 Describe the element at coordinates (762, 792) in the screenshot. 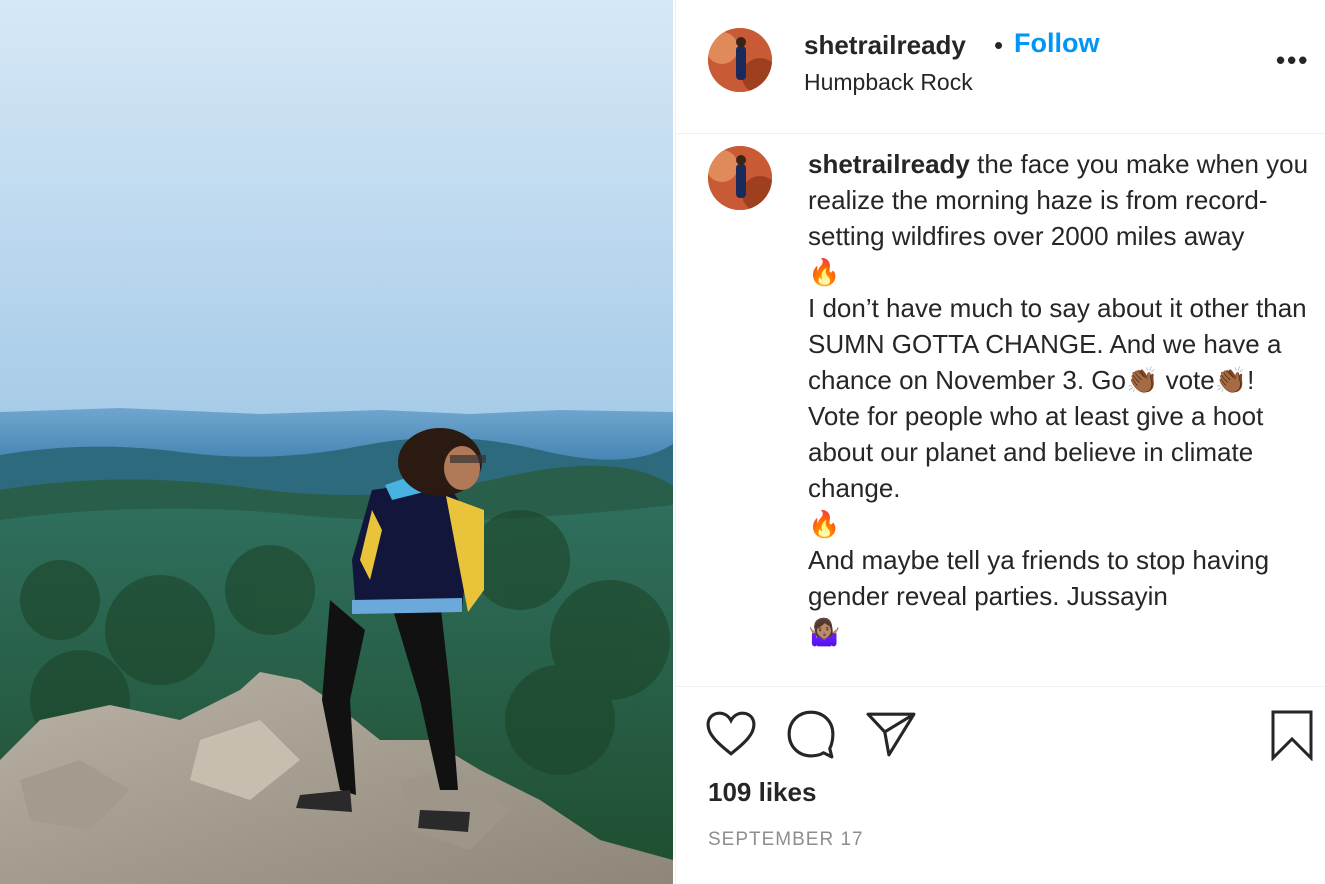

I see `likes-count: 109 likes` at that location.